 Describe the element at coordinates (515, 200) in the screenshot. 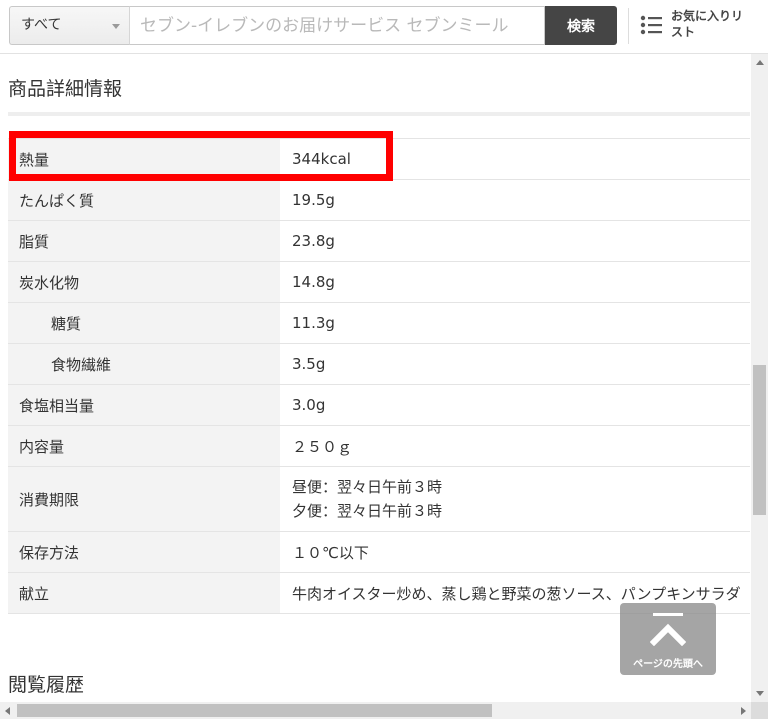

I see `spec-value: 19.5g` at that location.